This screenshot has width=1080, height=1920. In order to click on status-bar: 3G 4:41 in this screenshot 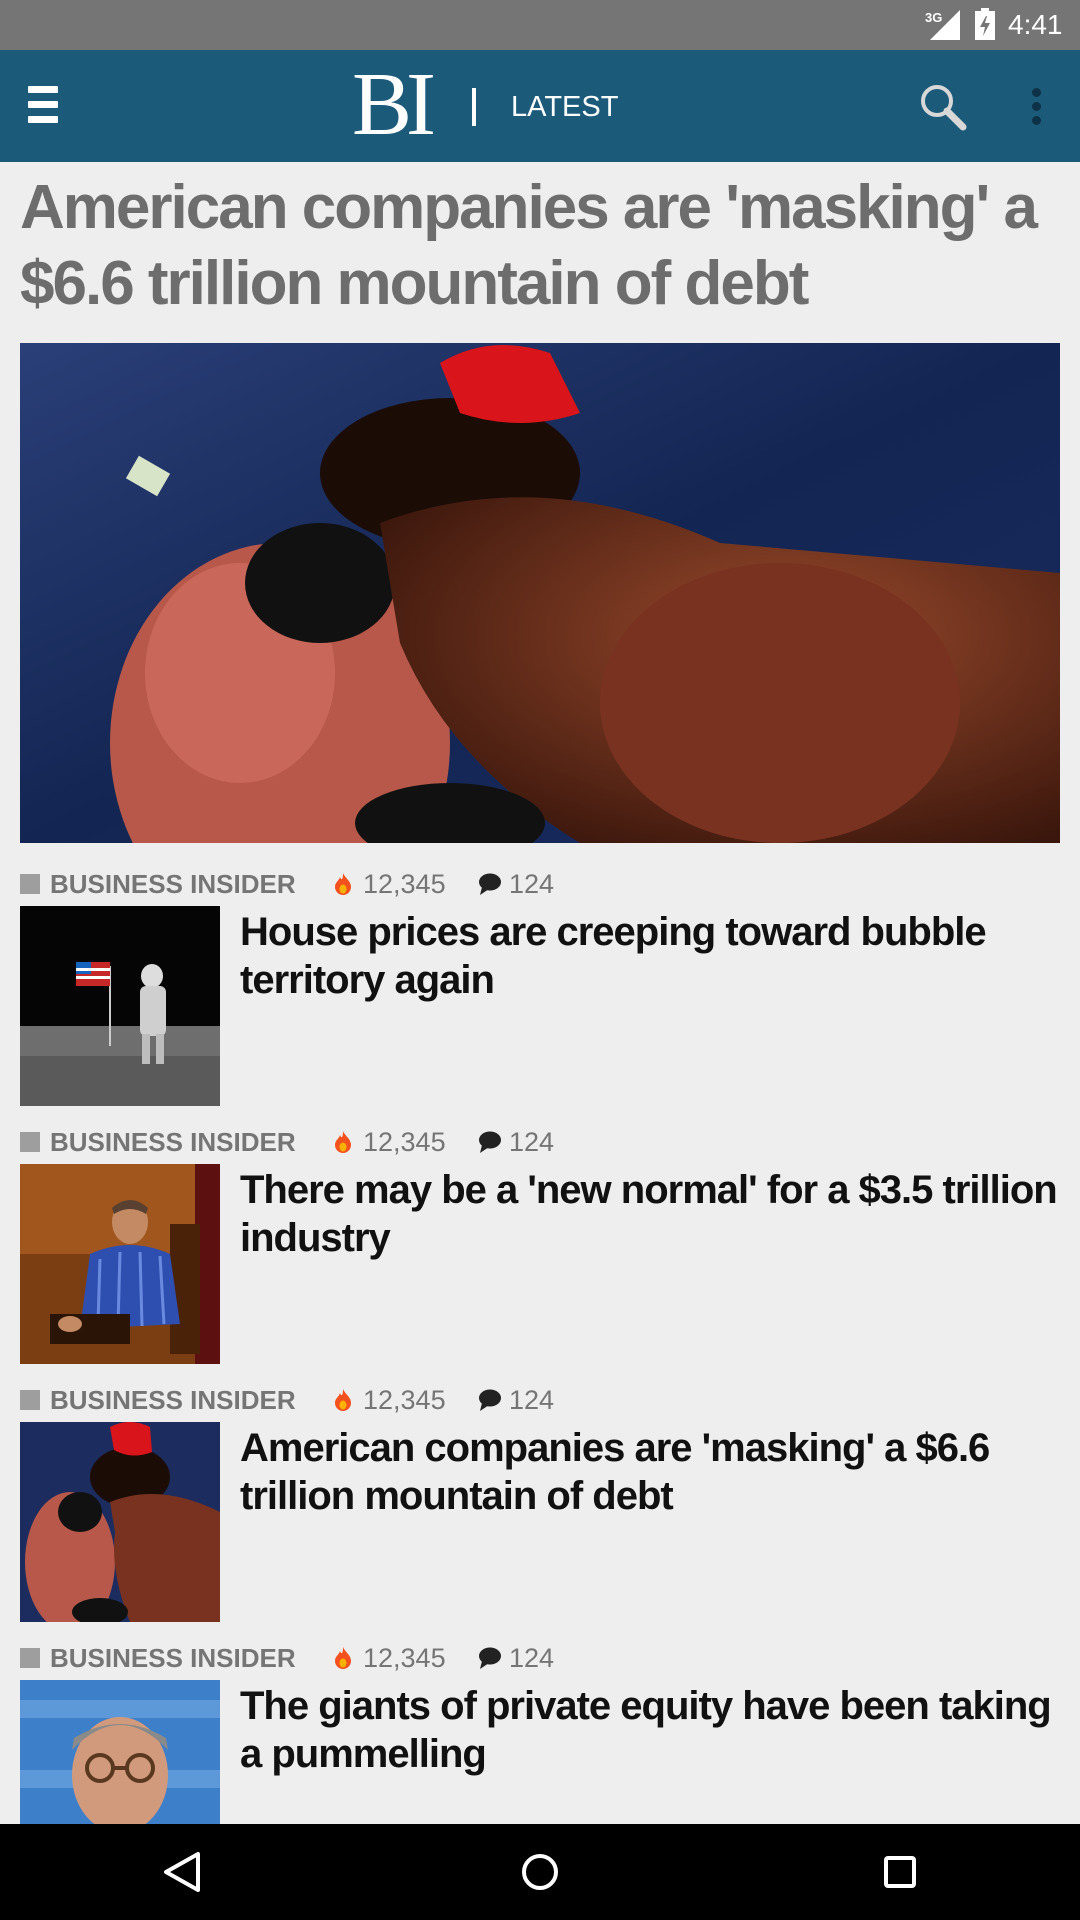, I will do `click(540, 25)`.